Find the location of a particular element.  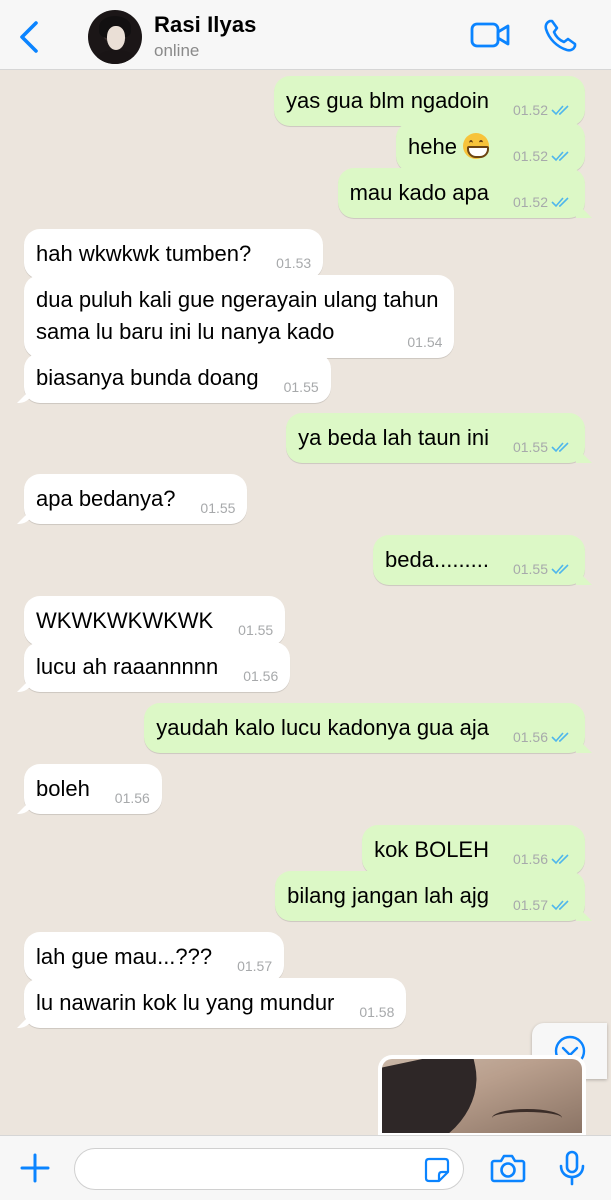

photo-message is located at coordinates (482, 1095).